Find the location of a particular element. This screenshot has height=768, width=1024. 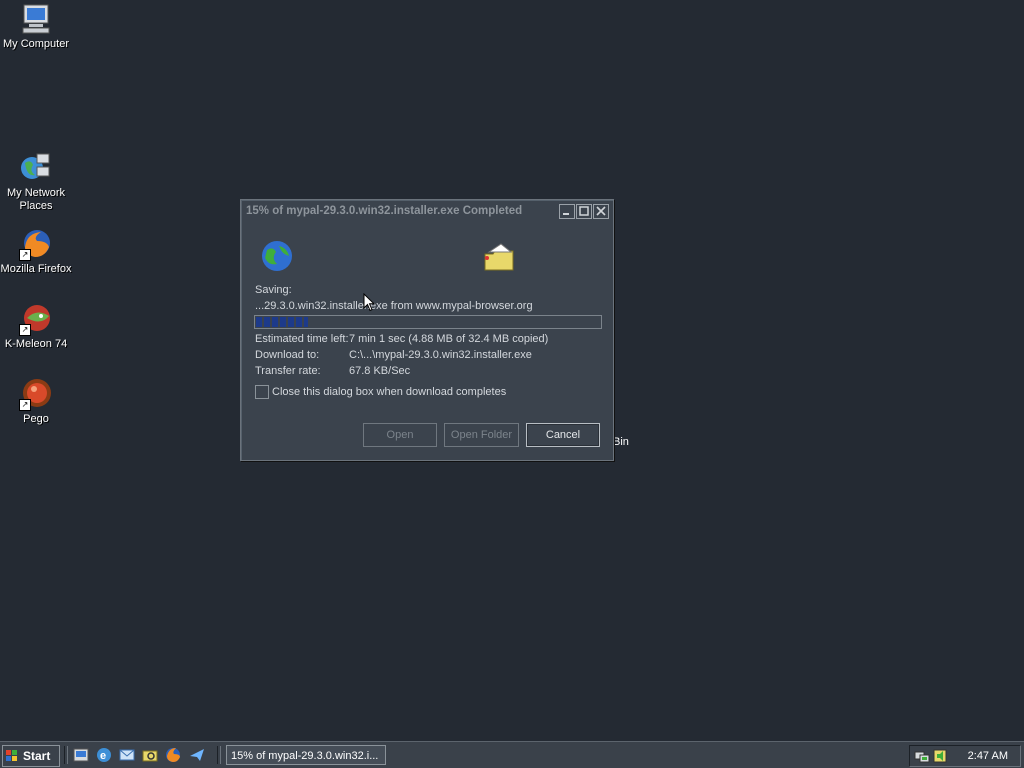

download-to-label: Download to: is located at coordinates (287, 355).